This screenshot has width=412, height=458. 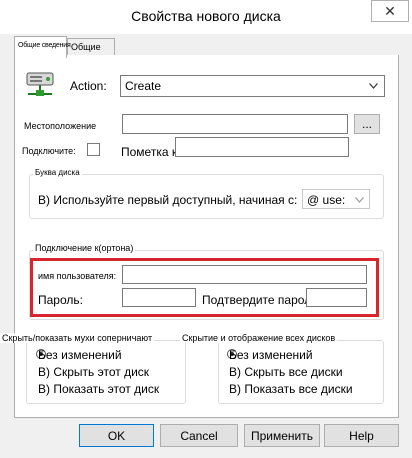 What do you see at coordinates (259, 338) in the screenshot?
I see `hide-show-all-title: Скрытие и отображение всех дисков` at bounding box center [259, 338].